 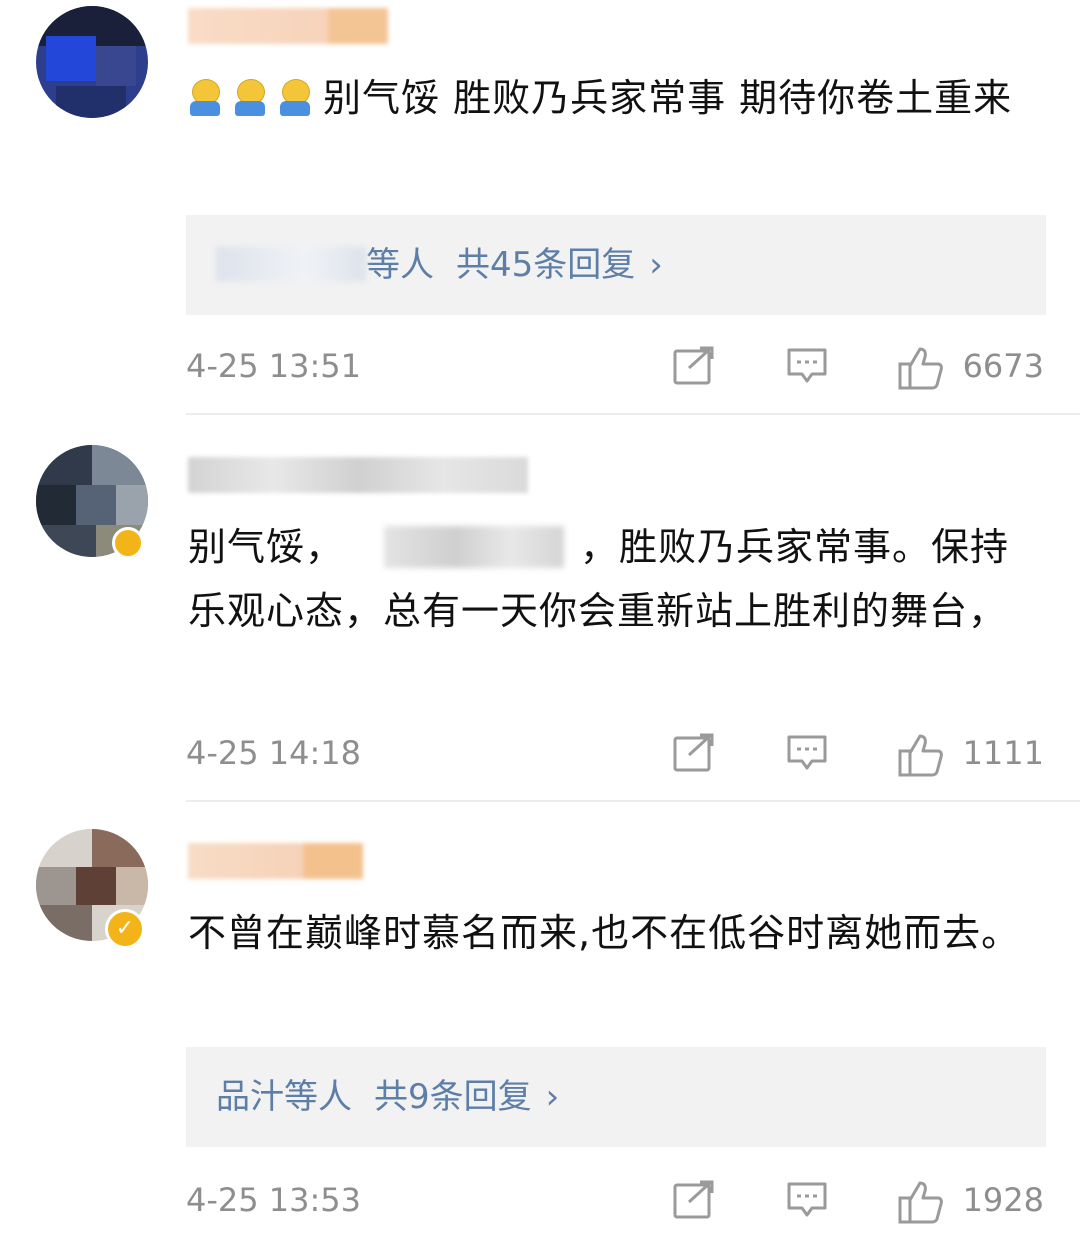 I want to click on comment-text: 别气馁 胜败乃兵家常事 期待你卷土重来, so click(x=618, y=98).